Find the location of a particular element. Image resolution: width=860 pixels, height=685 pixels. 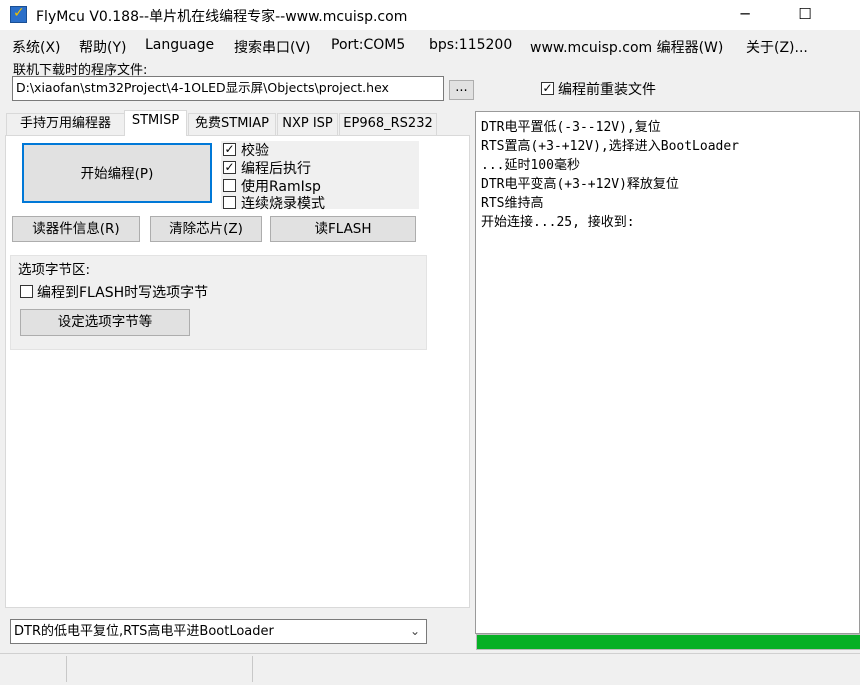

option-bytes-title: 选项字节区: is located at coordinates (54, 270).